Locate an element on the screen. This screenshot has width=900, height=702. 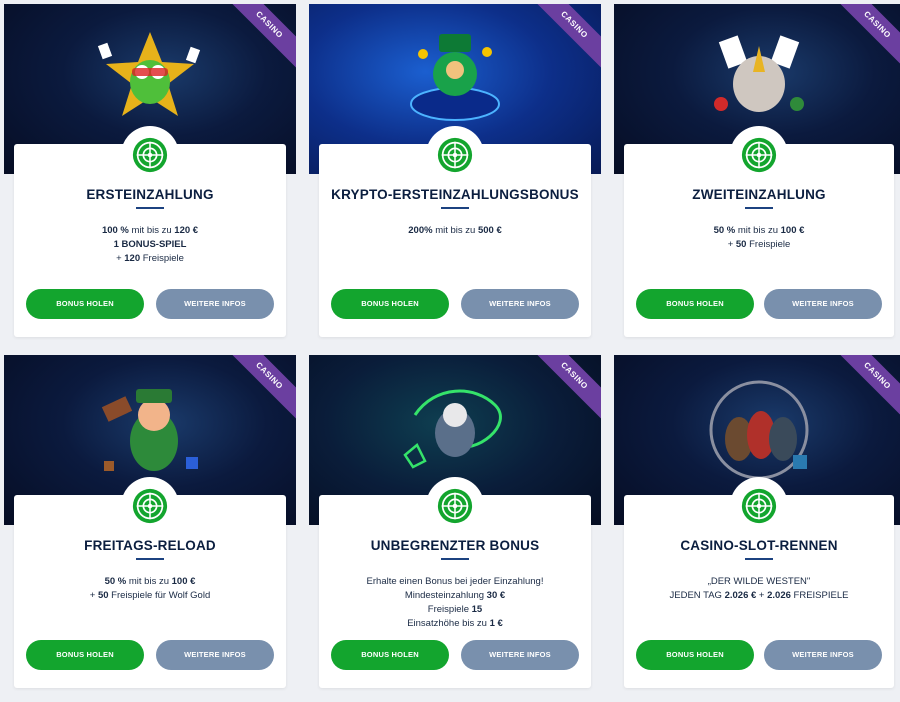
description-text: 2.026 is located at coordinates (779, 595).